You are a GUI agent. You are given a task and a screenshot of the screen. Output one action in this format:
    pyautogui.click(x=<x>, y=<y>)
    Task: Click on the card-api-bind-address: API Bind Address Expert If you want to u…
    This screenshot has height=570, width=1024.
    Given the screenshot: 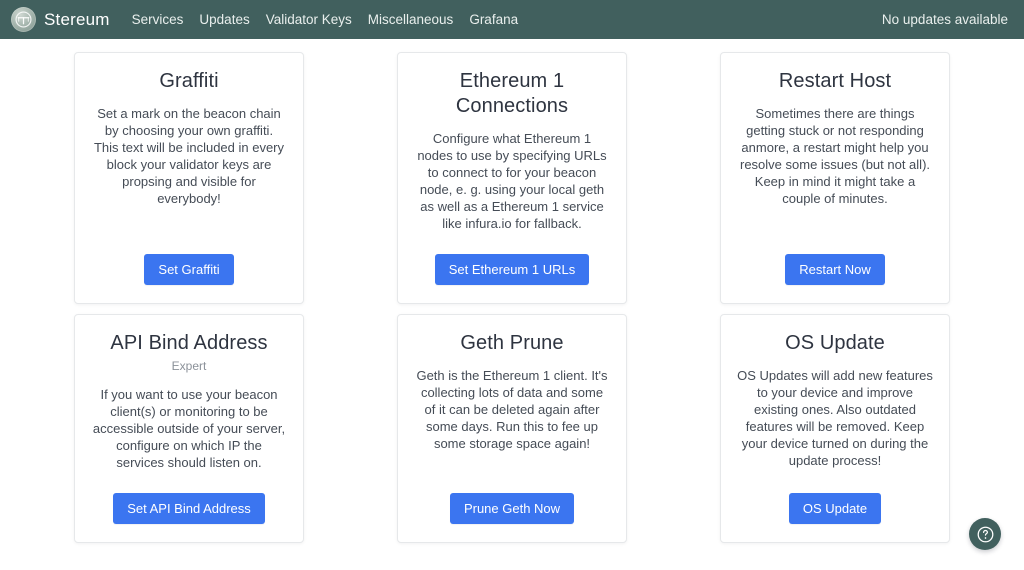 What is the action you would take?
    pyautogui.click(x=189, y=428)
    